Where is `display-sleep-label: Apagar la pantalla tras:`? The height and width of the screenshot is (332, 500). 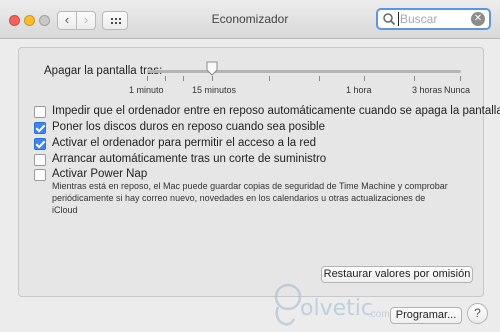
display-sleep-label: Apagar la pantalla tras: is located at coordinates (103, 71).